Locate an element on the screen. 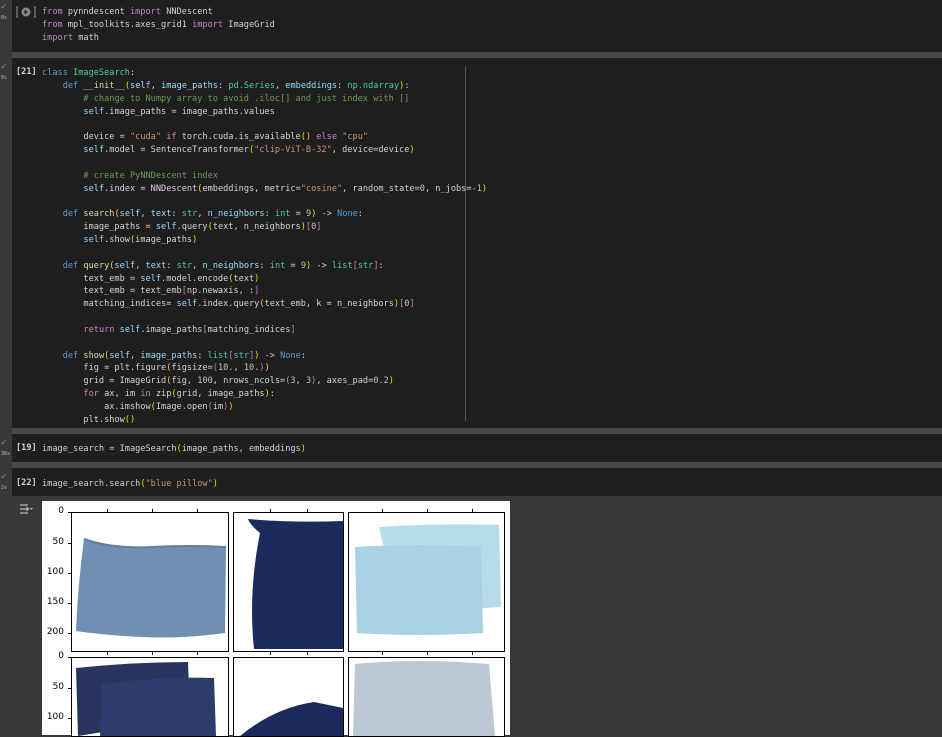 The width and height of the screenshot is (942, 737). code-block: image_search.search("blue pillow") is located at coordinates (130, 484).